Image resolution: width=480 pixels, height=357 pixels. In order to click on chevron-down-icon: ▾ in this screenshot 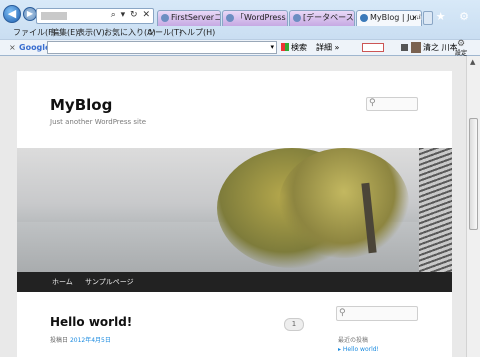, I will do `click(272, 47)`.